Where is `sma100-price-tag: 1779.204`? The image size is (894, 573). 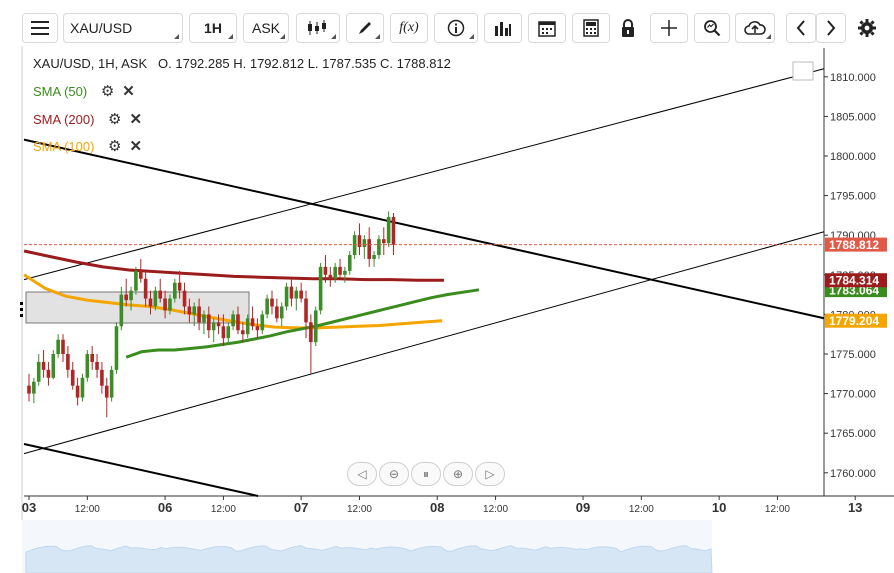 sma100-price-tag: 1779.204 is located at coordinates (854, 321).